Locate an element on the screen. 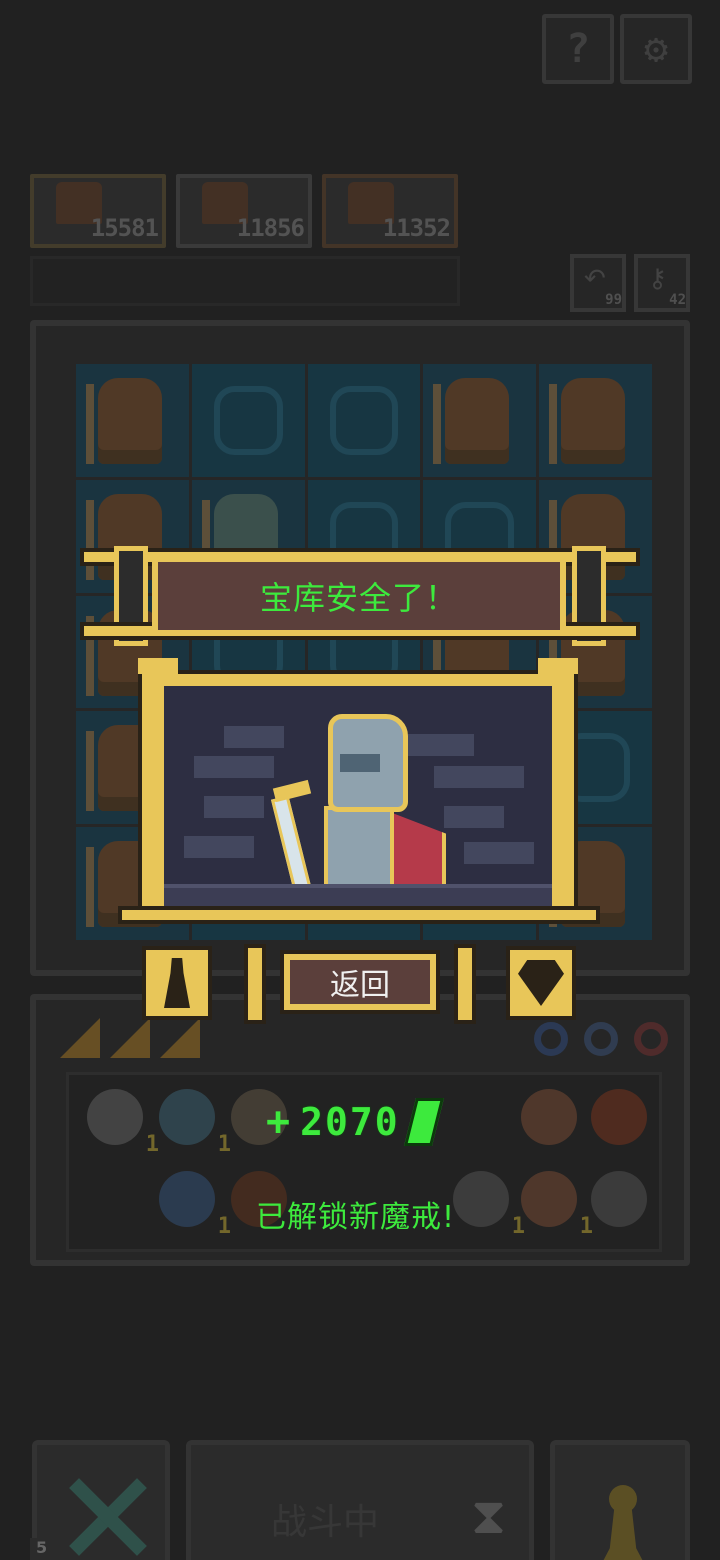 This screenshot has width=720, height=1560. knight-scene is located at coordinates (358, 796).